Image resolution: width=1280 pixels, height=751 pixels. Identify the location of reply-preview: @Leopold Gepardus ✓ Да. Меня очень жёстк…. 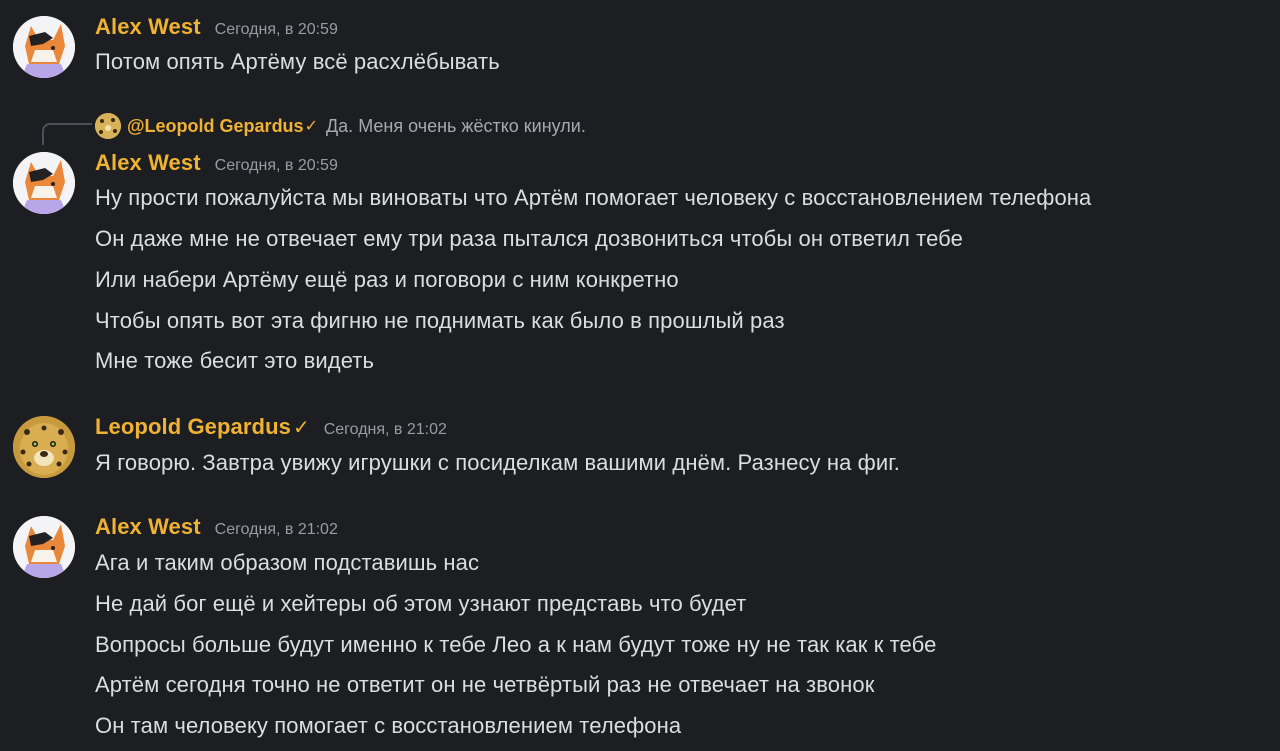
(340, 126).